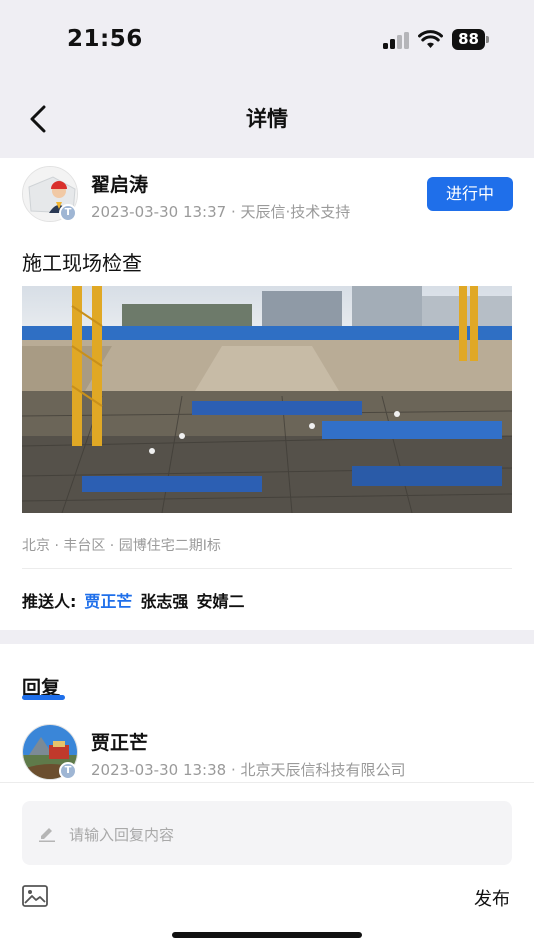  I want to click on pencil-icon, so click(47, 835).